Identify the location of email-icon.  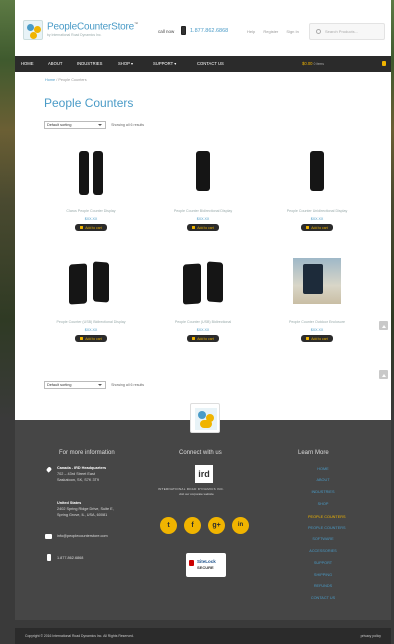
(48, 536).